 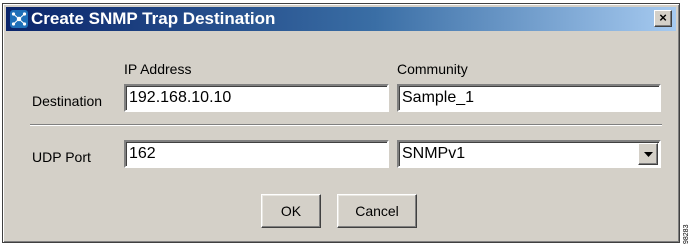 What do you see at coordinates (61, 157) in the screenshot?
I see `udp-port-label: UDP Port` at bounding box center [61, 157].